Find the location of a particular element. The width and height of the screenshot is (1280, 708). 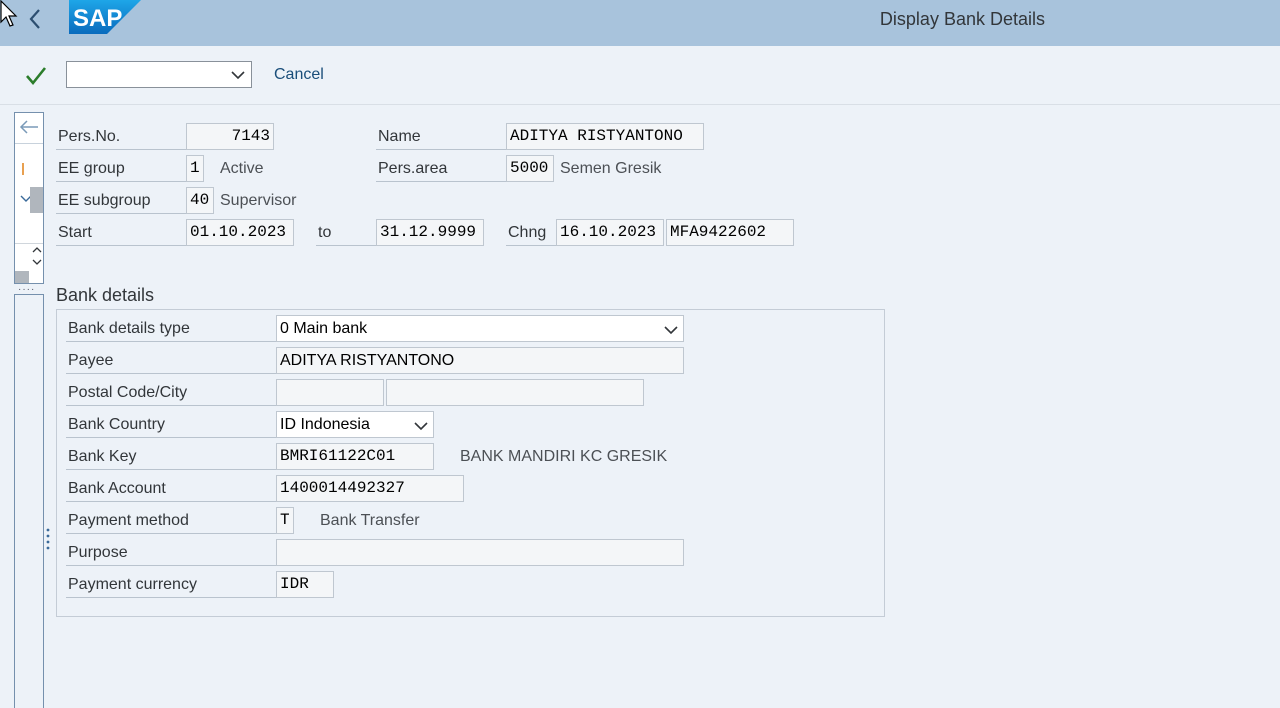

bank-details-type-select: 0 Main bank is located at coordinates (480, 328).